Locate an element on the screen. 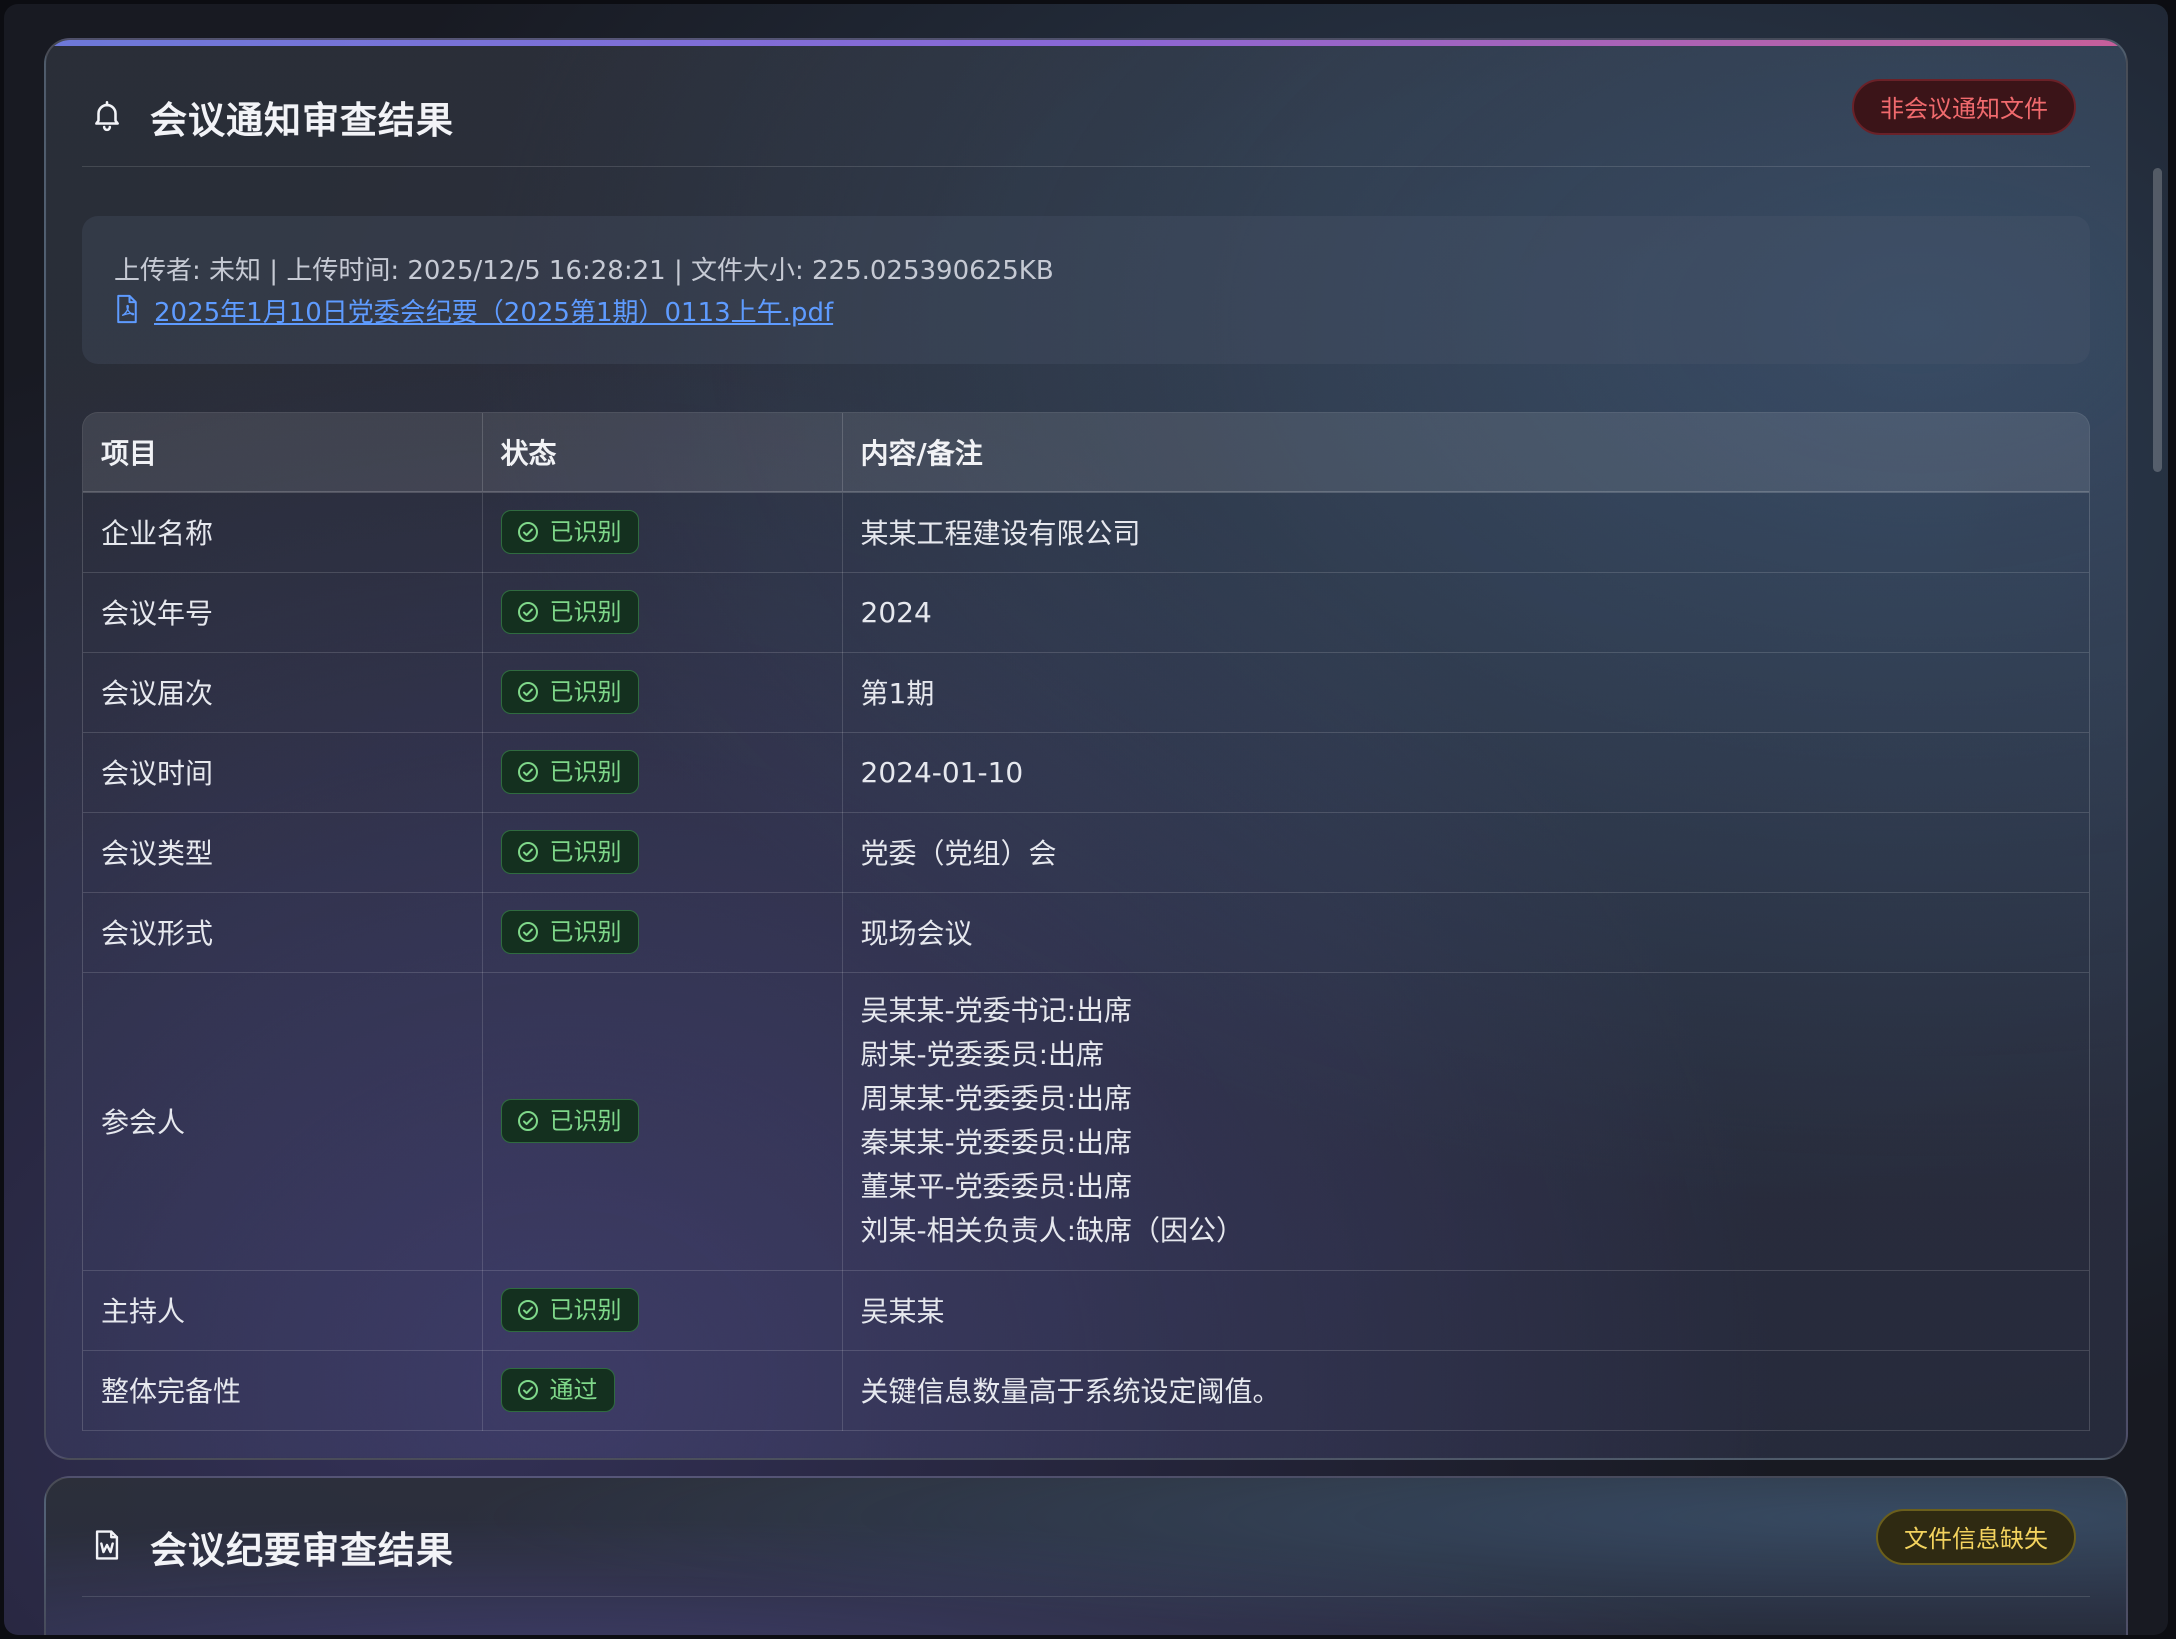 The height and width of the screenshot is (1639, 2176). content-cell: 现场会议 is located at coordinates (1465, 932).